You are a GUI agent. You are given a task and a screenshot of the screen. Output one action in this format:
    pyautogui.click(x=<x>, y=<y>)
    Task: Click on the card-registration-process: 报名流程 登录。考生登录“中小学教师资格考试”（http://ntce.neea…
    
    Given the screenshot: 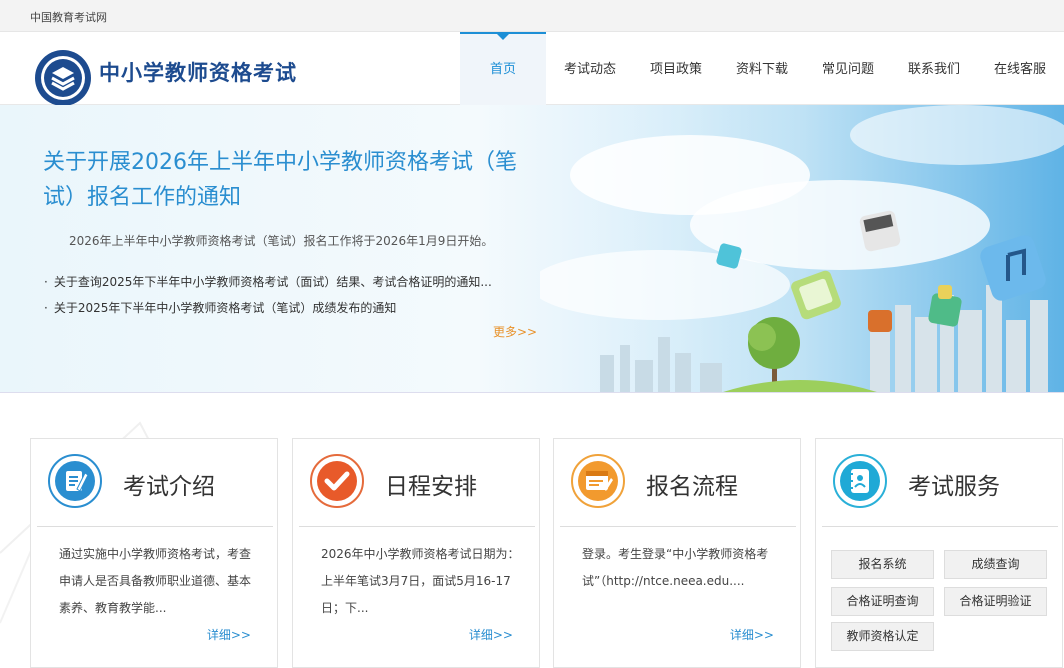 What is the action you would take?
    pyautogui.click(x=677, y=553)
    